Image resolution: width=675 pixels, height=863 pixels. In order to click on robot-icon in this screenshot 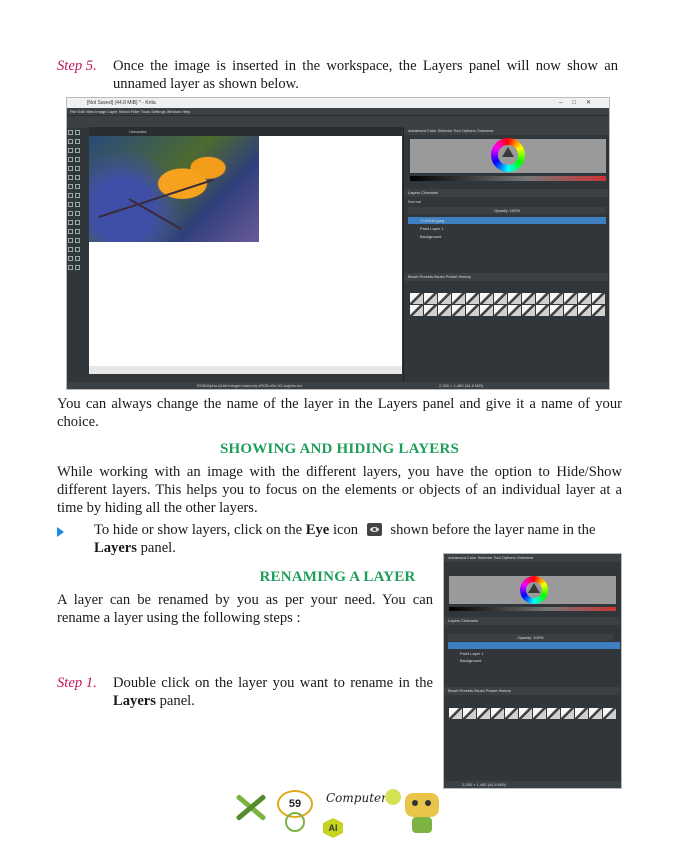, I will do `click(422, 805)`.